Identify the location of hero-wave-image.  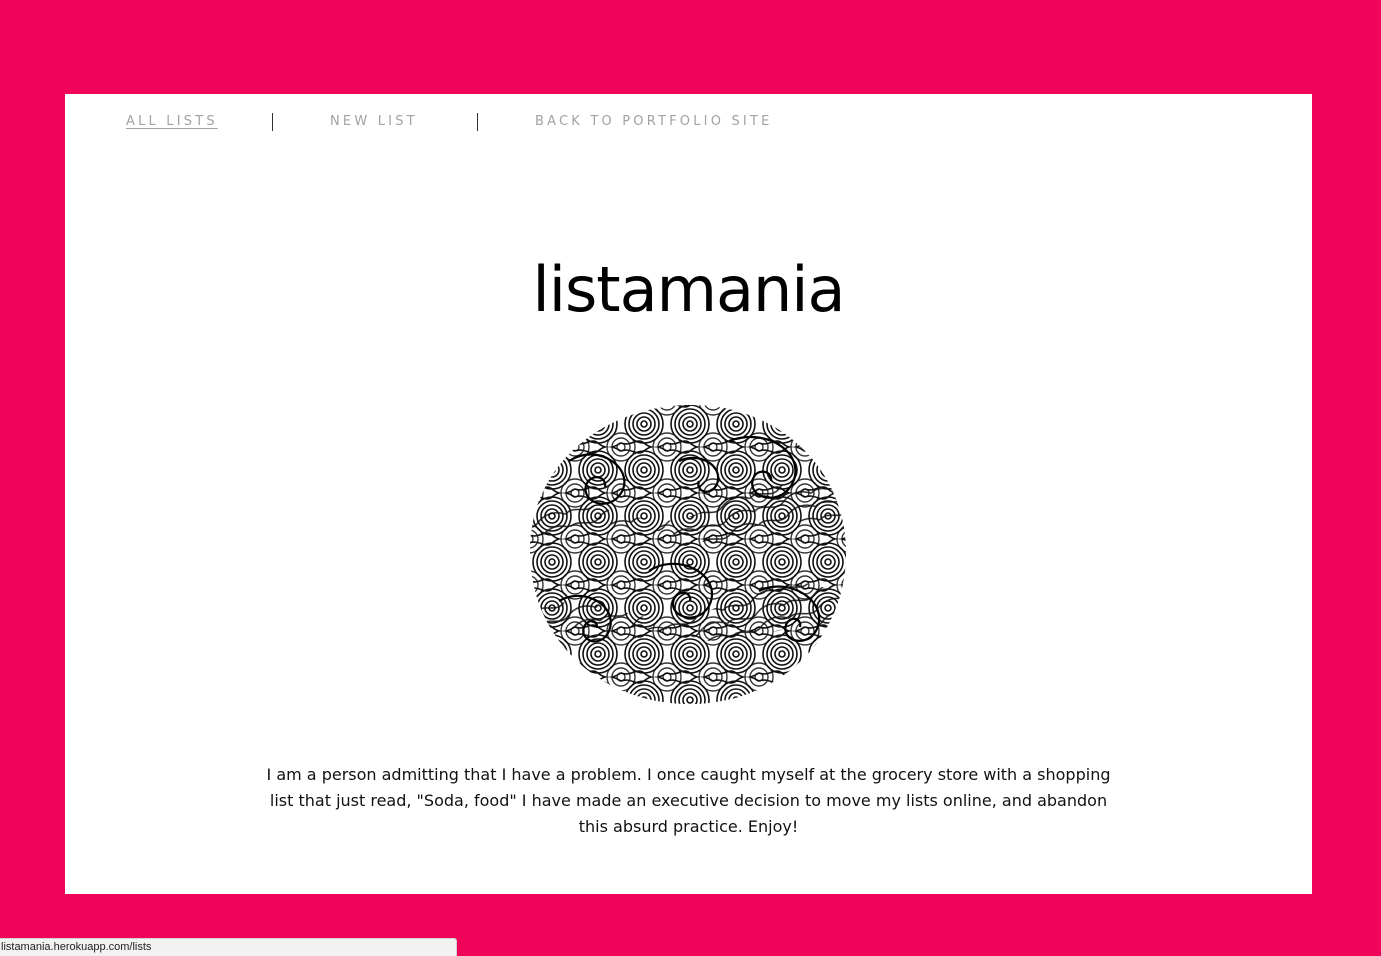
(688, 554).